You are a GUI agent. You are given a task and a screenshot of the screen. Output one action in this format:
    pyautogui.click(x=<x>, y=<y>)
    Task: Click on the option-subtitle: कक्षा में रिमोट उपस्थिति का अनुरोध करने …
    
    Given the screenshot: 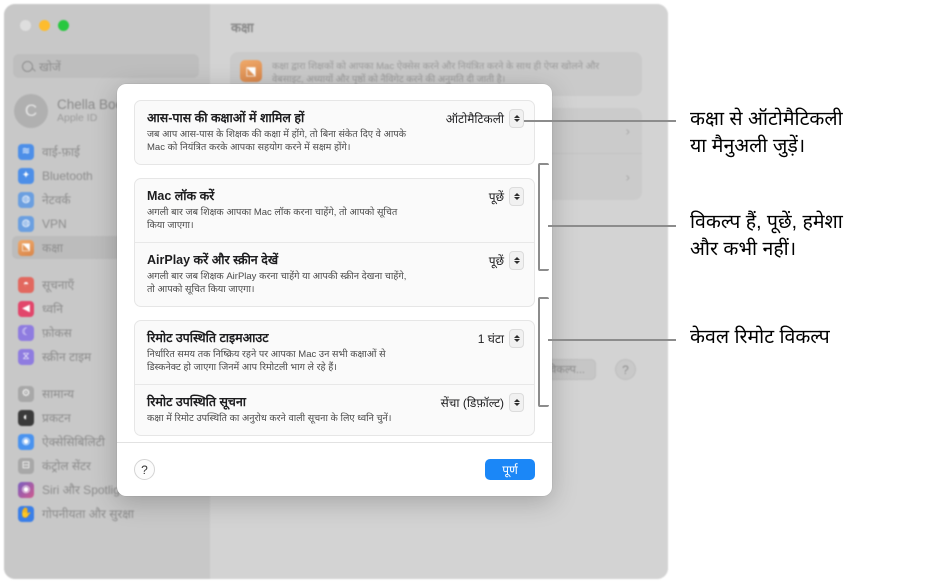 What is the action you would take?
    pyautogui.click(x=269, y=418)
    